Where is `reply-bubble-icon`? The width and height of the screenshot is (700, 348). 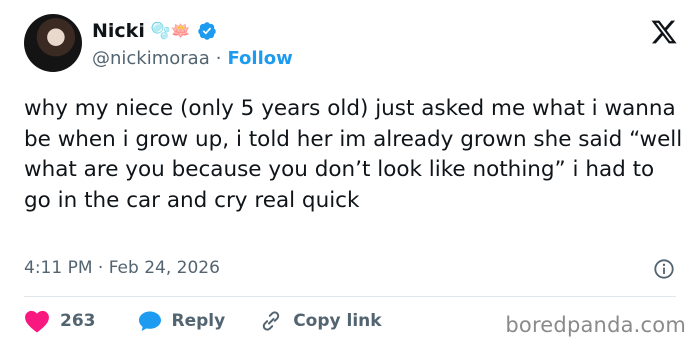
reply-bubble-icon is located at coordinates (149, 321).